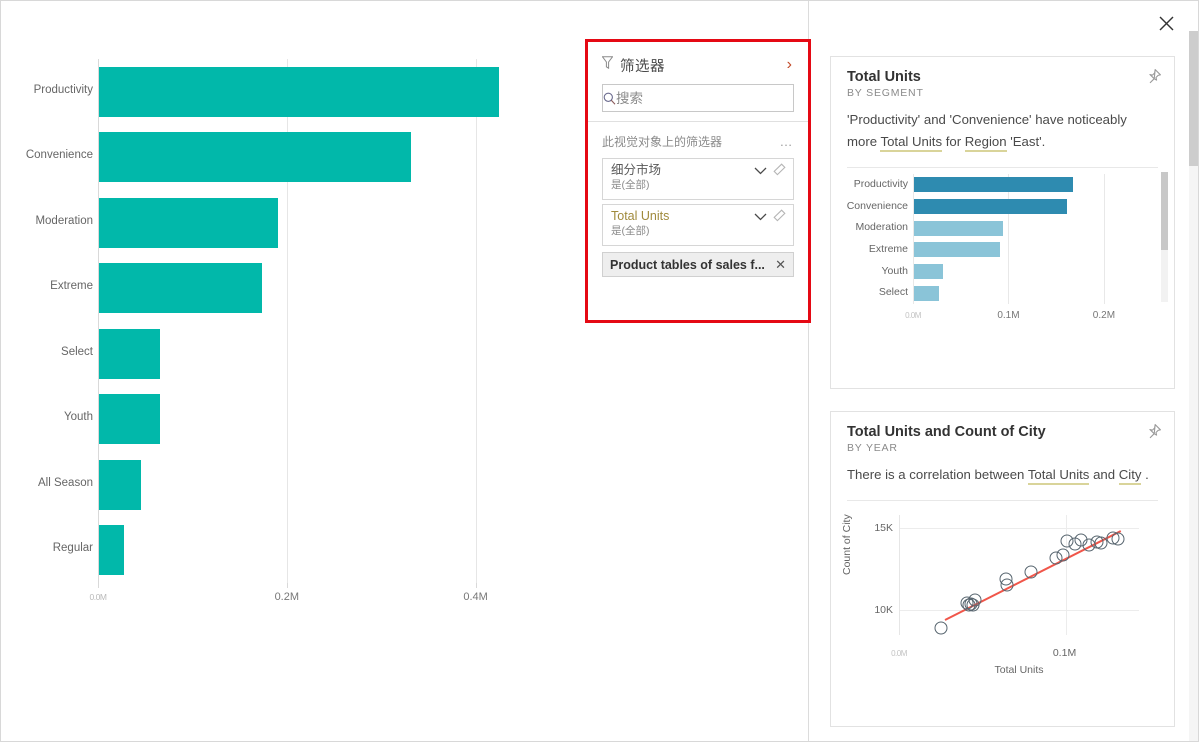 Image resolution: width=1199 pixels, height=742 pixels. What do you see at coordinates (881, 227) in the screenshot?
I see `category-label: Moderation` at bounding box center [881, 227].